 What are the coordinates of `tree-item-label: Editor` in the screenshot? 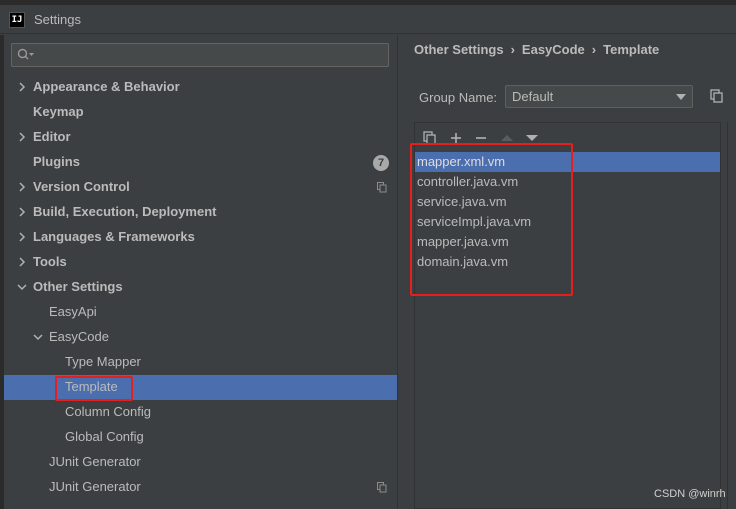 It's located at (52, 136).